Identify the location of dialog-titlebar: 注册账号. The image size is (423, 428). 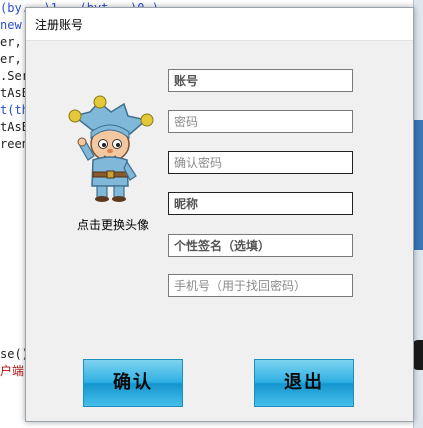
(219, 24).